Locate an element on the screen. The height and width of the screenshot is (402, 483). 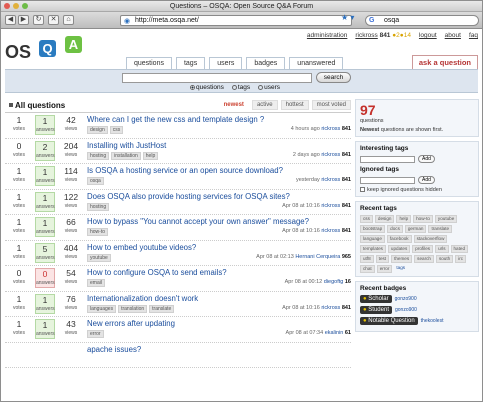
question-title-link: New errors after updating is located at coordinates (131, 323).